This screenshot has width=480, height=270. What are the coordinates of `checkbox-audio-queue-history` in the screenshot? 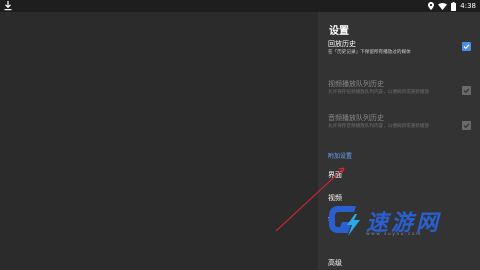 It's located at (466, 125).